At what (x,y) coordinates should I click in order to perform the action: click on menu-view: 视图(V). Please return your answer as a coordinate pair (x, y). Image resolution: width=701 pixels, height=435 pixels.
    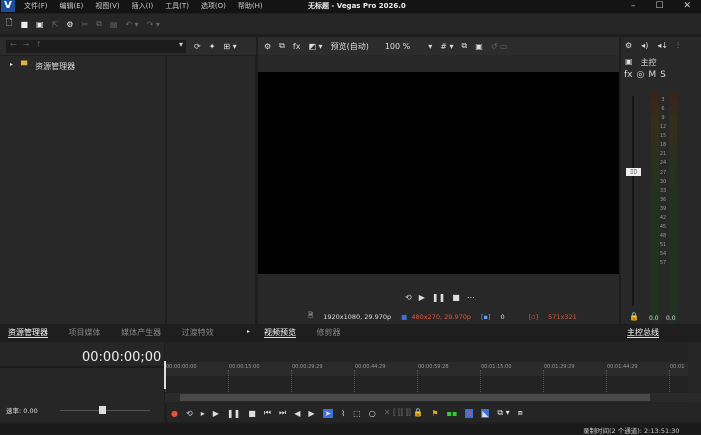
    Looking at the image, I should click on (107, 6).